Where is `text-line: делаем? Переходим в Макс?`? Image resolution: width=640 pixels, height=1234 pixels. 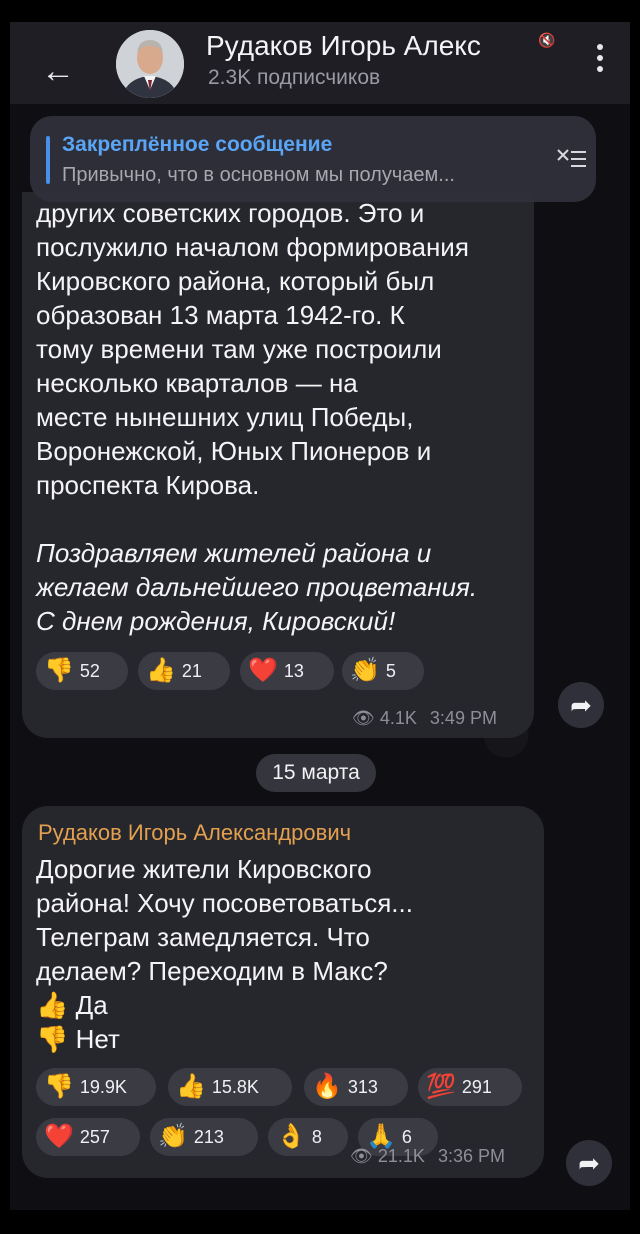 text-line: делаем? Переходим в Макс? is located at coordinates (212, 971).